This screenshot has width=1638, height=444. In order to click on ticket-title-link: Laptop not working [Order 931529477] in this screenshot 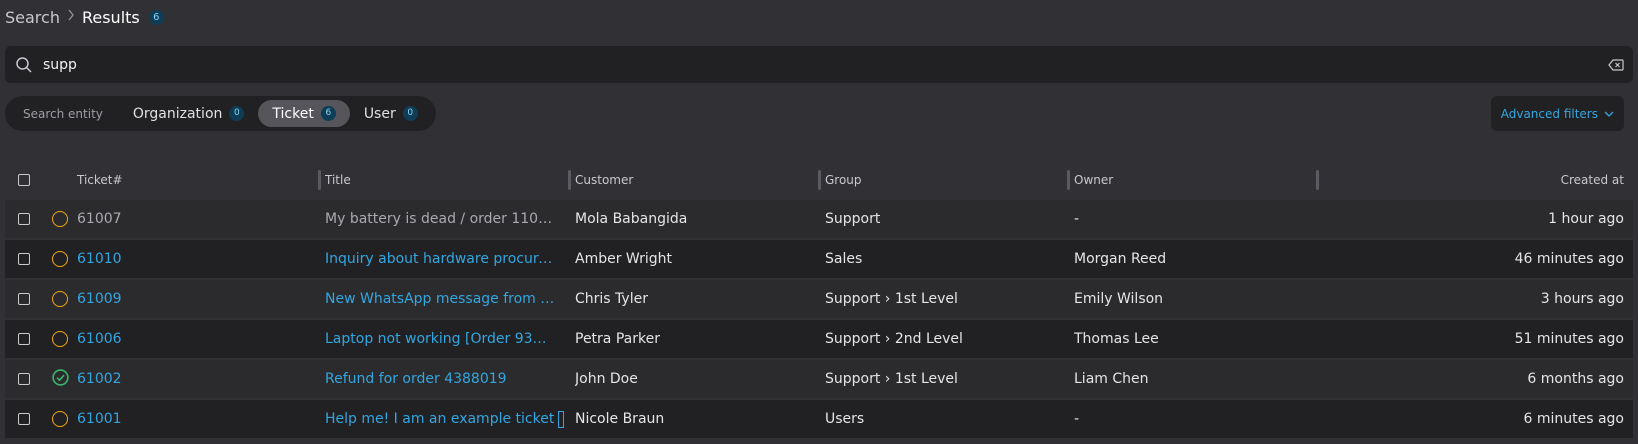, I will do `click(440, 339)`.